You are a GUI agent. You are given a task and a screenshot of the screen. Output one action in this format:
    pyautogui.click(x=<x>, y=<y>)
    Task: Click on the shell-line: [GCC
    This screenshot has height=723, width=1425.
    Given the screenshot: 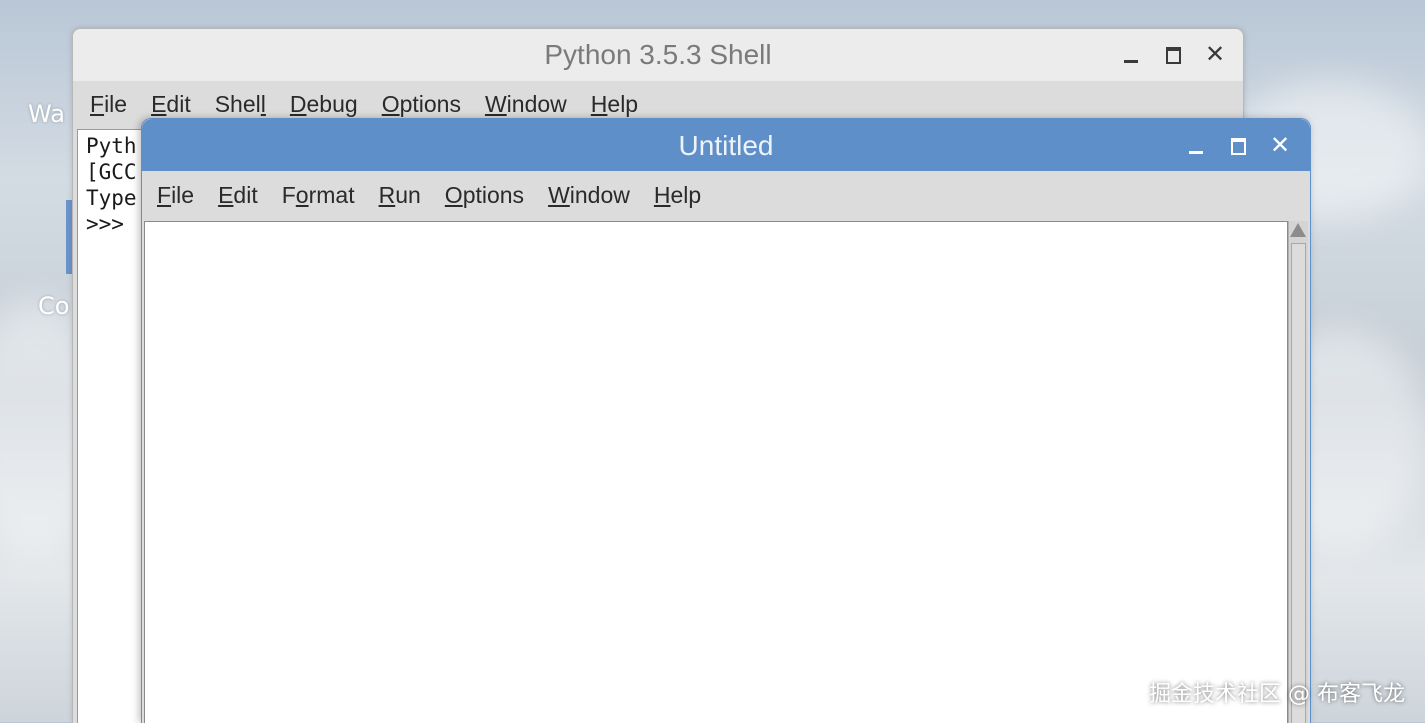 What is the action you would take?
    pyautogui.click(x=111, y=172)
    